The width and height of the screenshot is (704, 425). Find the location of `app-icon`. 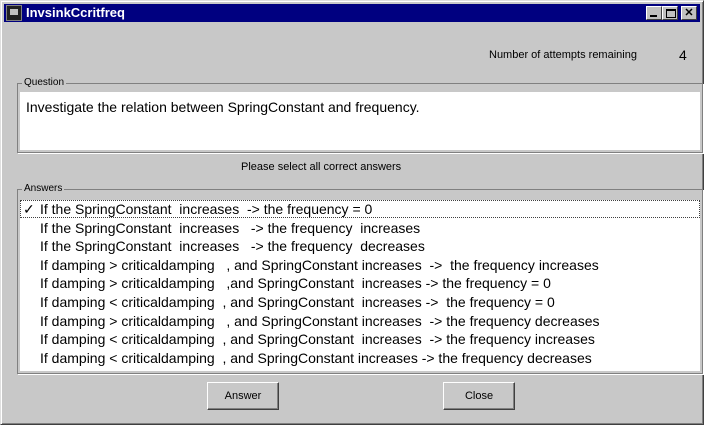

app-icon is located at coordinates (14, 13).